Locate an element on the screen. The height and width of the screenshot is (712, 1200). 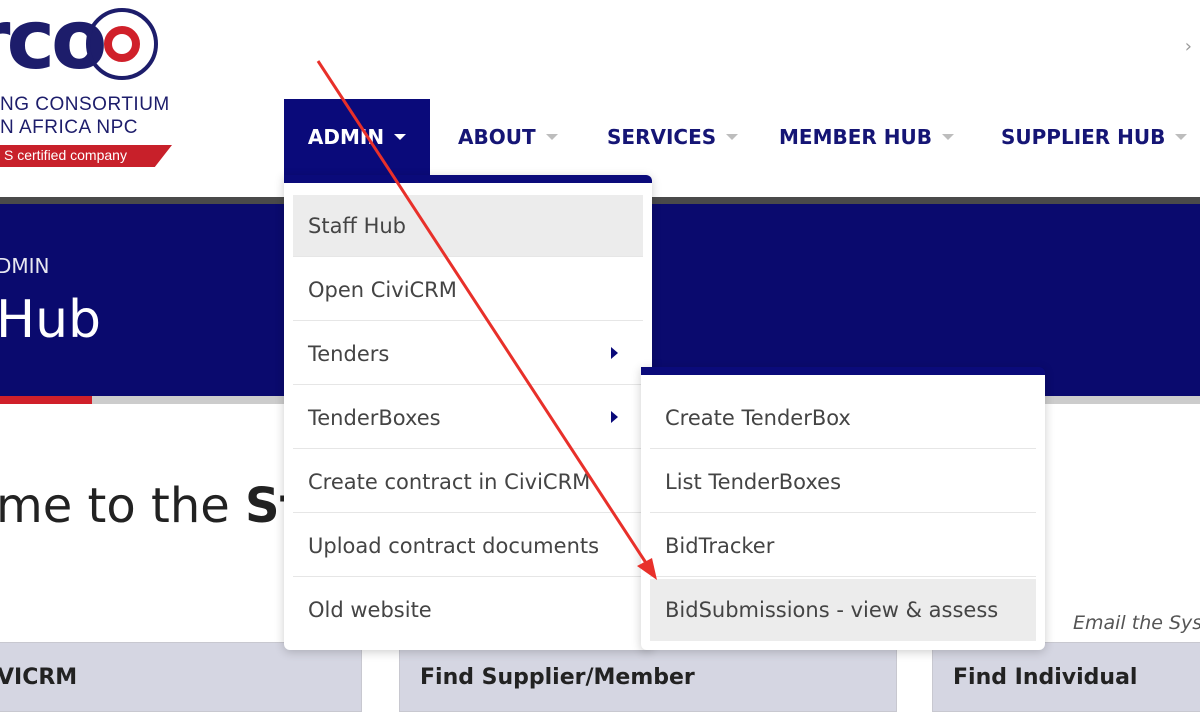
page-title: Hub is located at coordinates (51, 320).